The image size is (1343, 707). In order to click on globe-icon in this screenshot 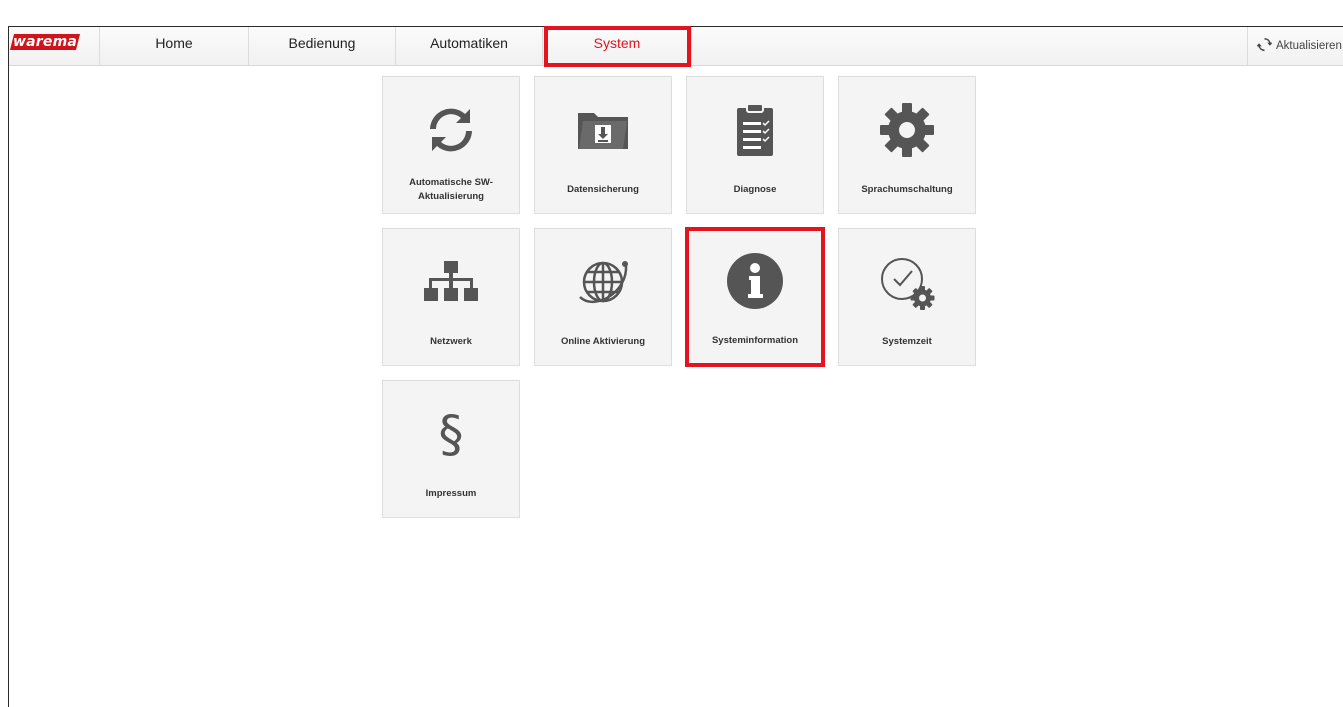, I will do `click(603, 282)`.